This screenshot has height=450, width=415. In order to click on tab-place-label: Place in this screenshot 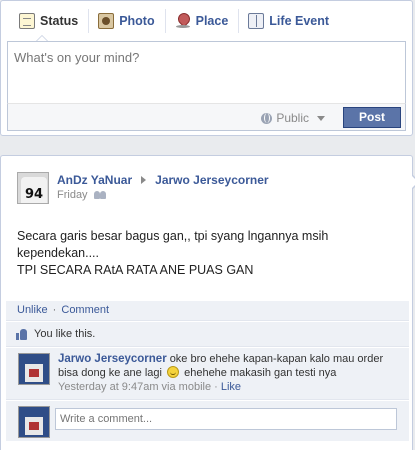, I will do `click(212, 21)`.